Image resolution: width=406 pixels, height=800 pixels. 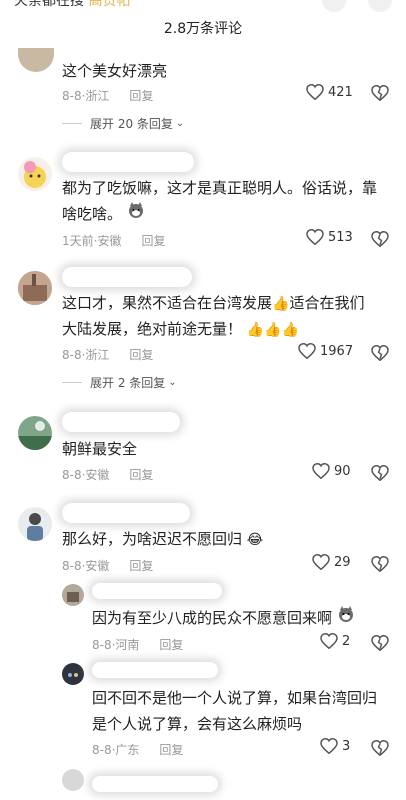 I want to click on photo-avatar-icon, so click(x=35, y=288).